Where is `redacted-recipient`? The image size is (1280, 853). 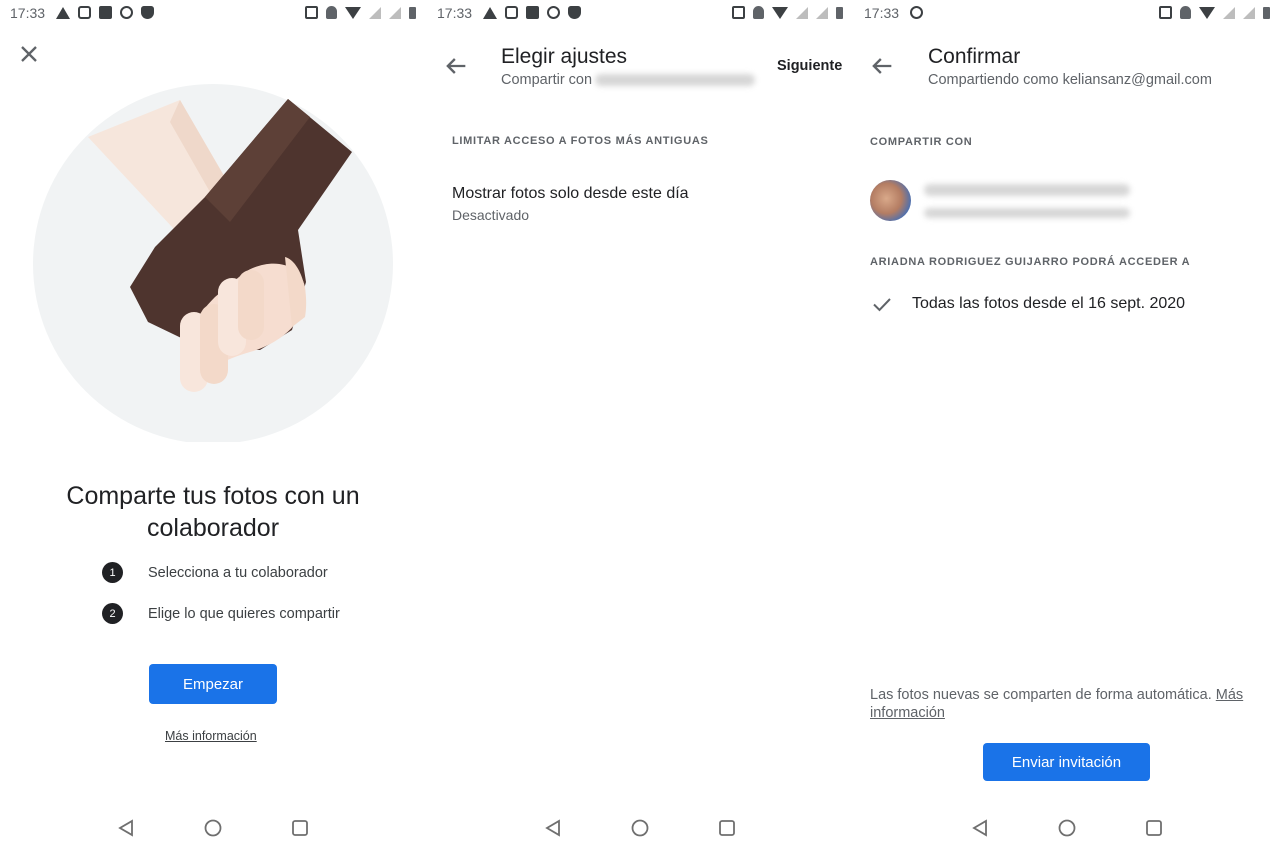
redacted-recipient is located at coordinates (675, 80).